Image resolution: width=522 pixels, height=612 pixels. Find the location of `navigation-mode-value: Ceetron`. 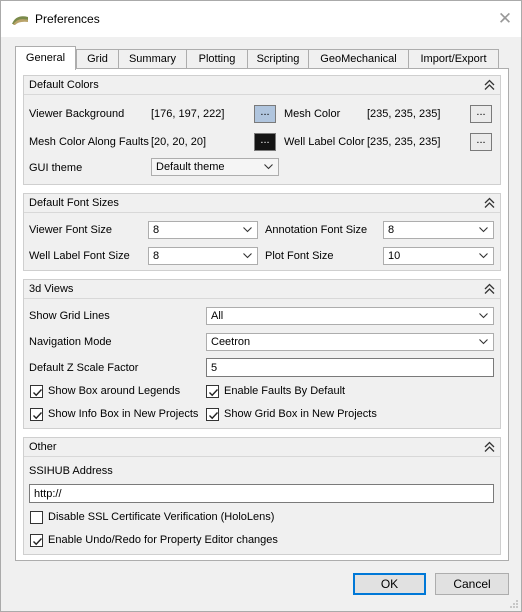

navigation-mode-value: Ceetron is located at coordinates (231, 342).